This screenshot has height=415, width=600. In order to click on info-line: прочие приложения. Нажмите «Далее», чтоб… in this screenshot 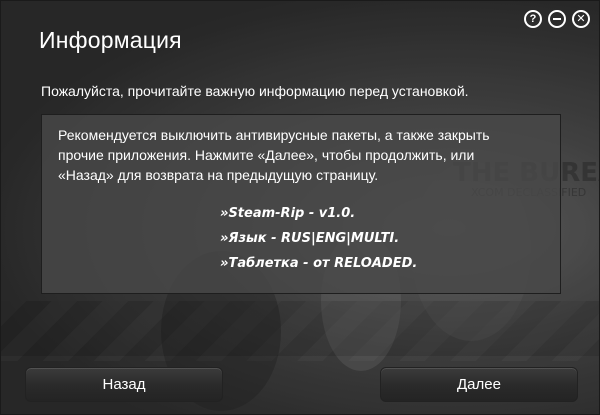, I will do `click(266, 155)`.